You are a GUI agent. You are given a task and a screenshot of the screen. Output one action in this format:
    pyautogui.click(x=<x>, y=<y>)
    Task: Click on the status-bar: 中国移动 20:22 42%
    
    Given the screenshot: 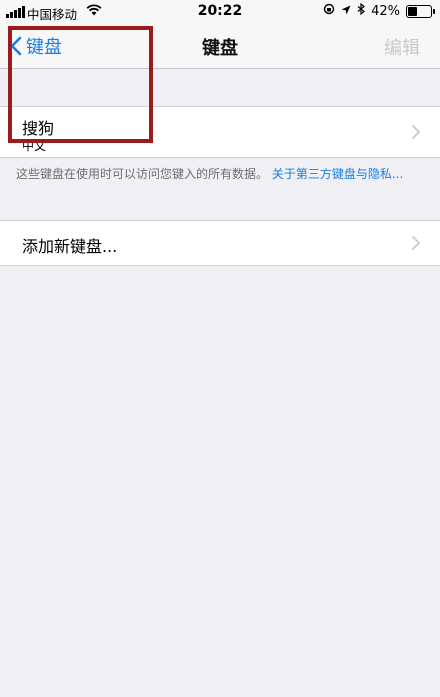 What is the action you would take?
    pyautogui.click(x=220, y=12)
    